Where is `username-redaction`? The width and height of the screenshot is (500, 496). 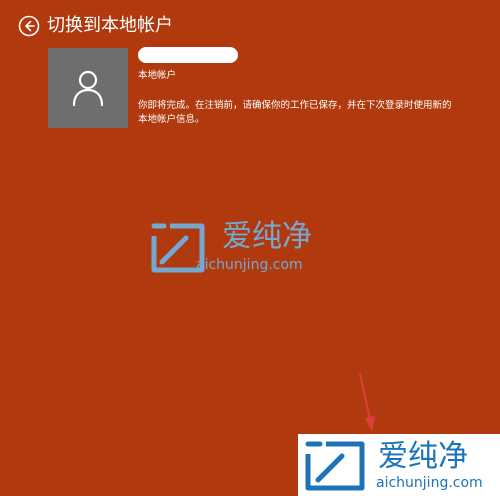
username-redaction is located at coordinates (188, 55).